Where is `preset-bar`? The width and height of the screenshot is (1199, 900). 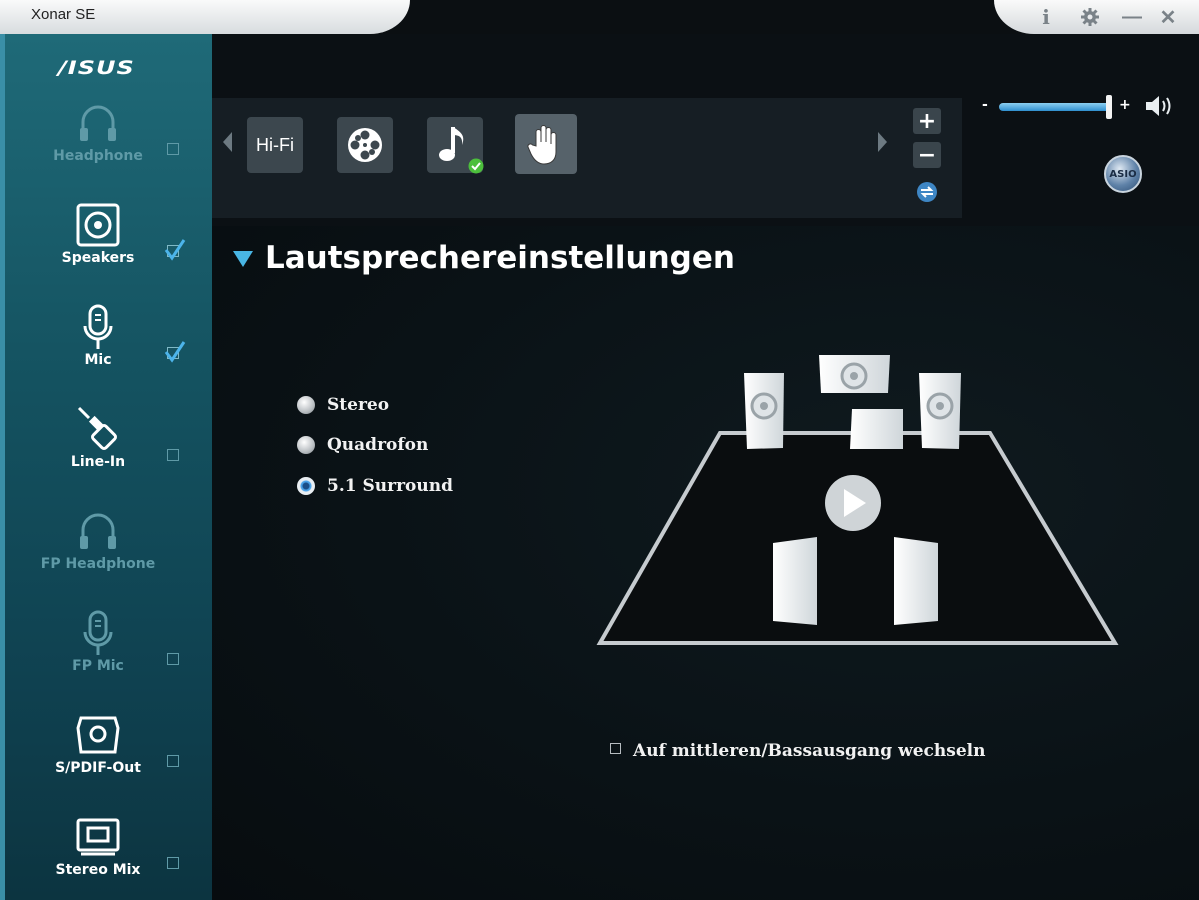
preset-bar is located at coordinates (587, 158).